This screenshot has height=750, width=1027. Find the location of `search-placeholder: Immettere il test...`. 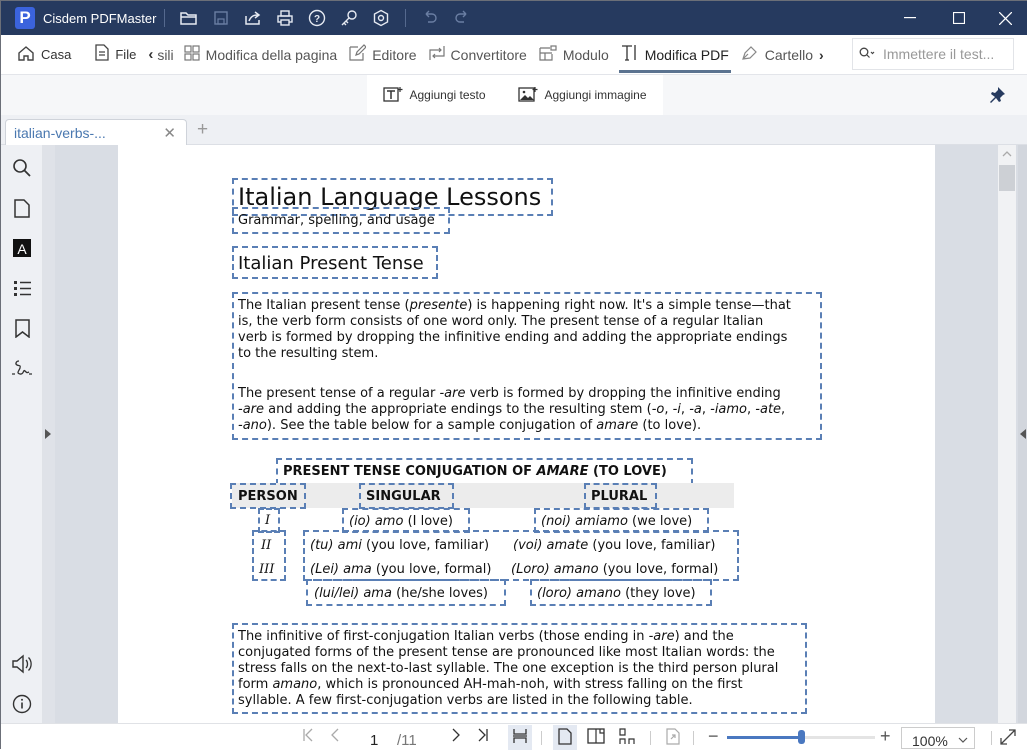

search-placeholder: Immettere il test... is located at coordinates (939, 54).